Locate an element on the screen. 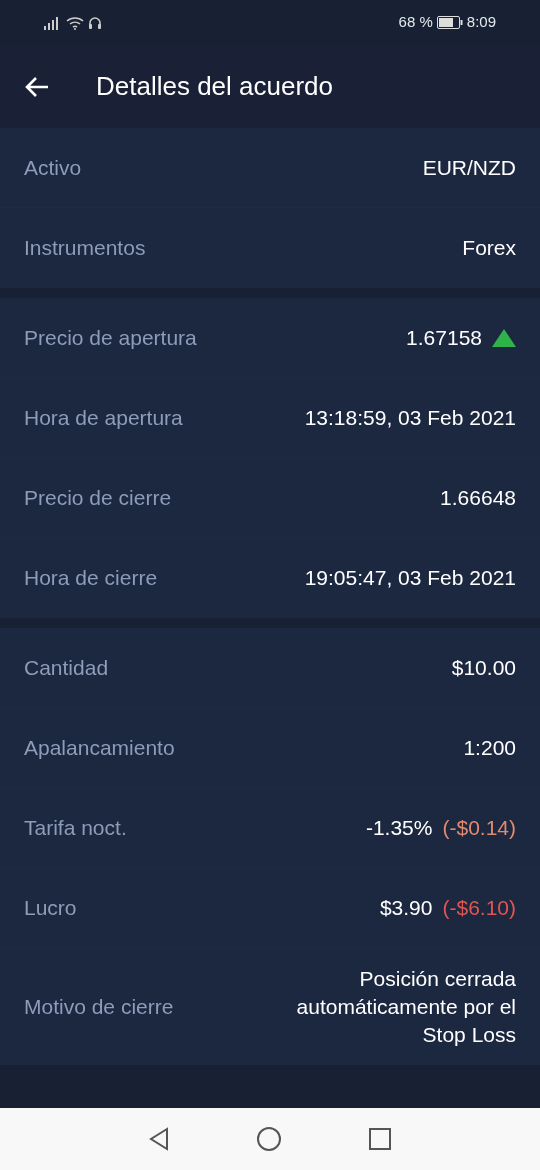 The width and height of the screenshot is (540, 1170). home-nav-icon is located at coordinates (269, 1139).